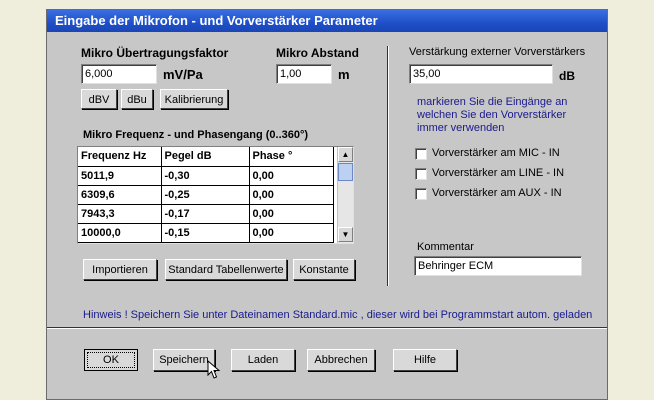  What do you see at coordinates (327, 328) in the screenshot?
I see `horizontal-divider` at bounding box center [327, 328].